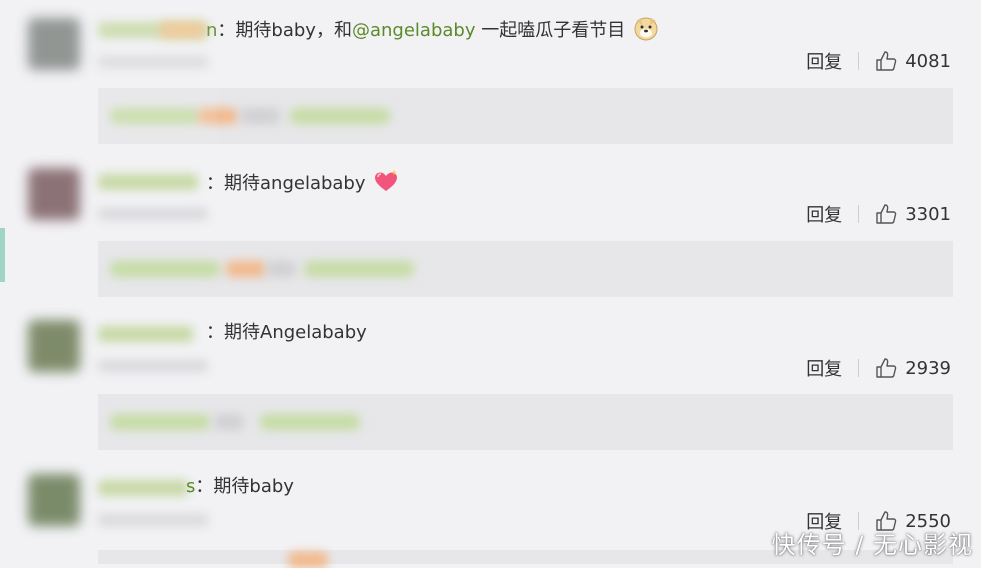 The width and height of the screenshot is (981, 568). What do you see at coordinates (872, 545) in the screenshot?
I see `watermark: 快传号 / 无心影视` at bounding box center [872, 545].